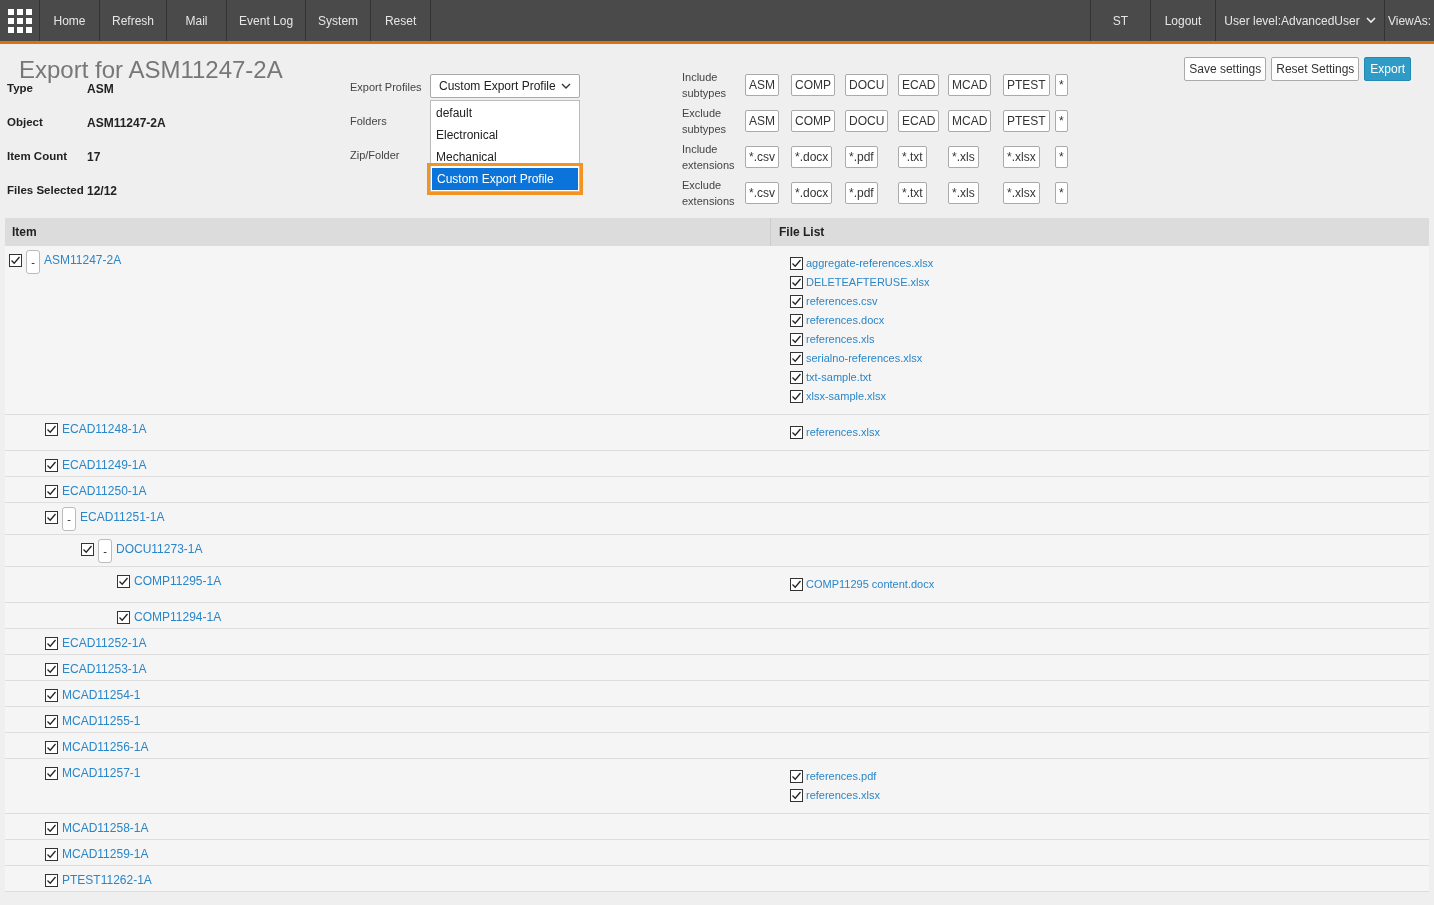  Describe the element at coordinates (101, 773) in the screenshot. I see `item-link: MCAD11257-1` at that location.